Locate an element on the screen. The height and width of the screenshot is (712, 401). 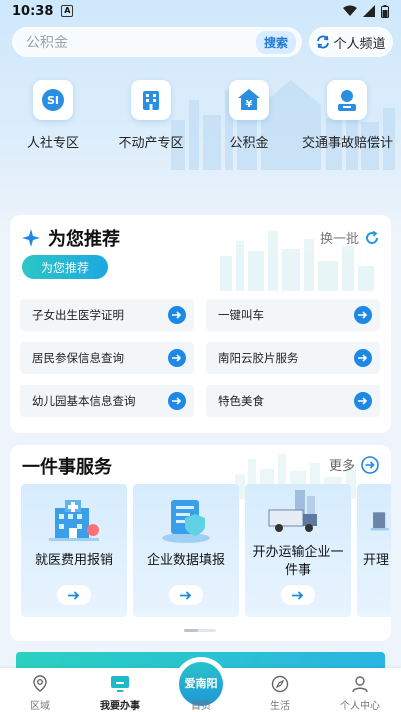
quick-entry-traffic: 交通事故赔偿计 is located at coordinates (348, 115).